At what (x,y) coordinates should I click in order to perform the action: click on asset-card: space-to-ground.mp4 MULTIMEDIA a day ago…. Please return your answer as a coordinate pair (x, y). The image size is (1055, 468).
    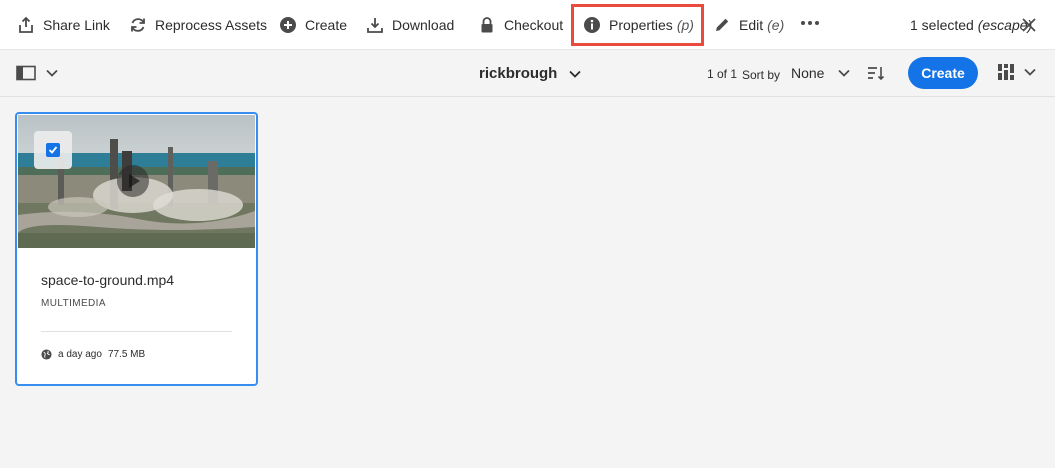
    Looking at the image, I should click on (136, 249).